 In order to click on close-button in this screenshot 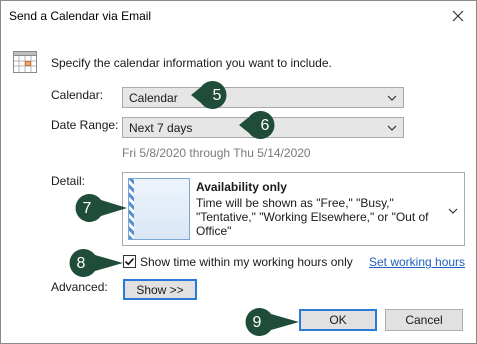, I will do `click(458, 16)`.